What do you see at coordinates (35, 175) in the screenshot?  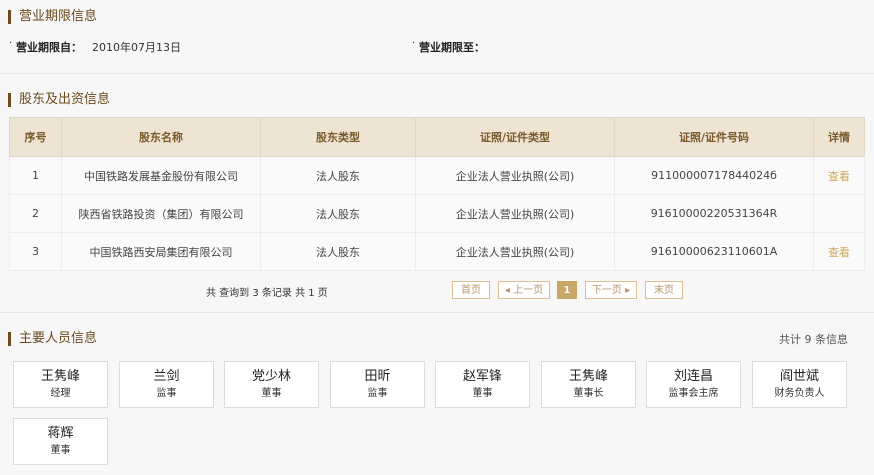 I see `row-index: 1` at bounding box center [35, 175].